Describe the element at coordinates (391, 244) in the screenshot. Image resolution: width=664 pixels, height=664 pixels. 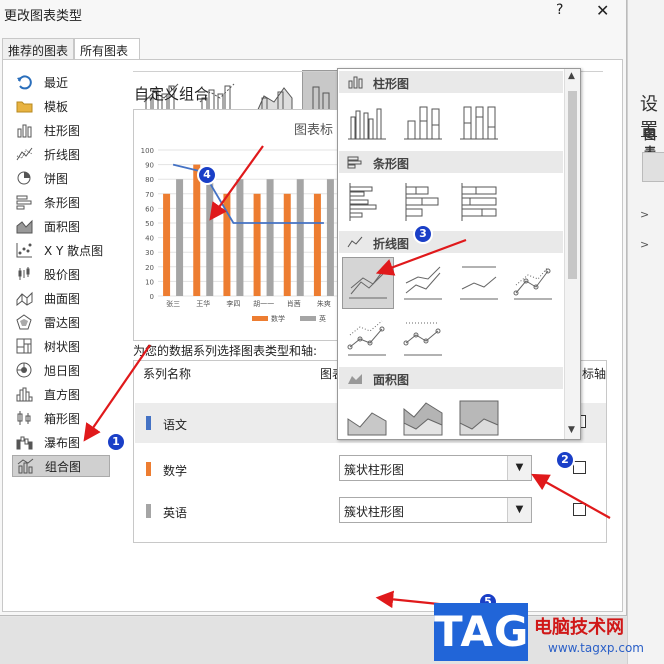
I see `gallery-section-label: 折线图` at that location.